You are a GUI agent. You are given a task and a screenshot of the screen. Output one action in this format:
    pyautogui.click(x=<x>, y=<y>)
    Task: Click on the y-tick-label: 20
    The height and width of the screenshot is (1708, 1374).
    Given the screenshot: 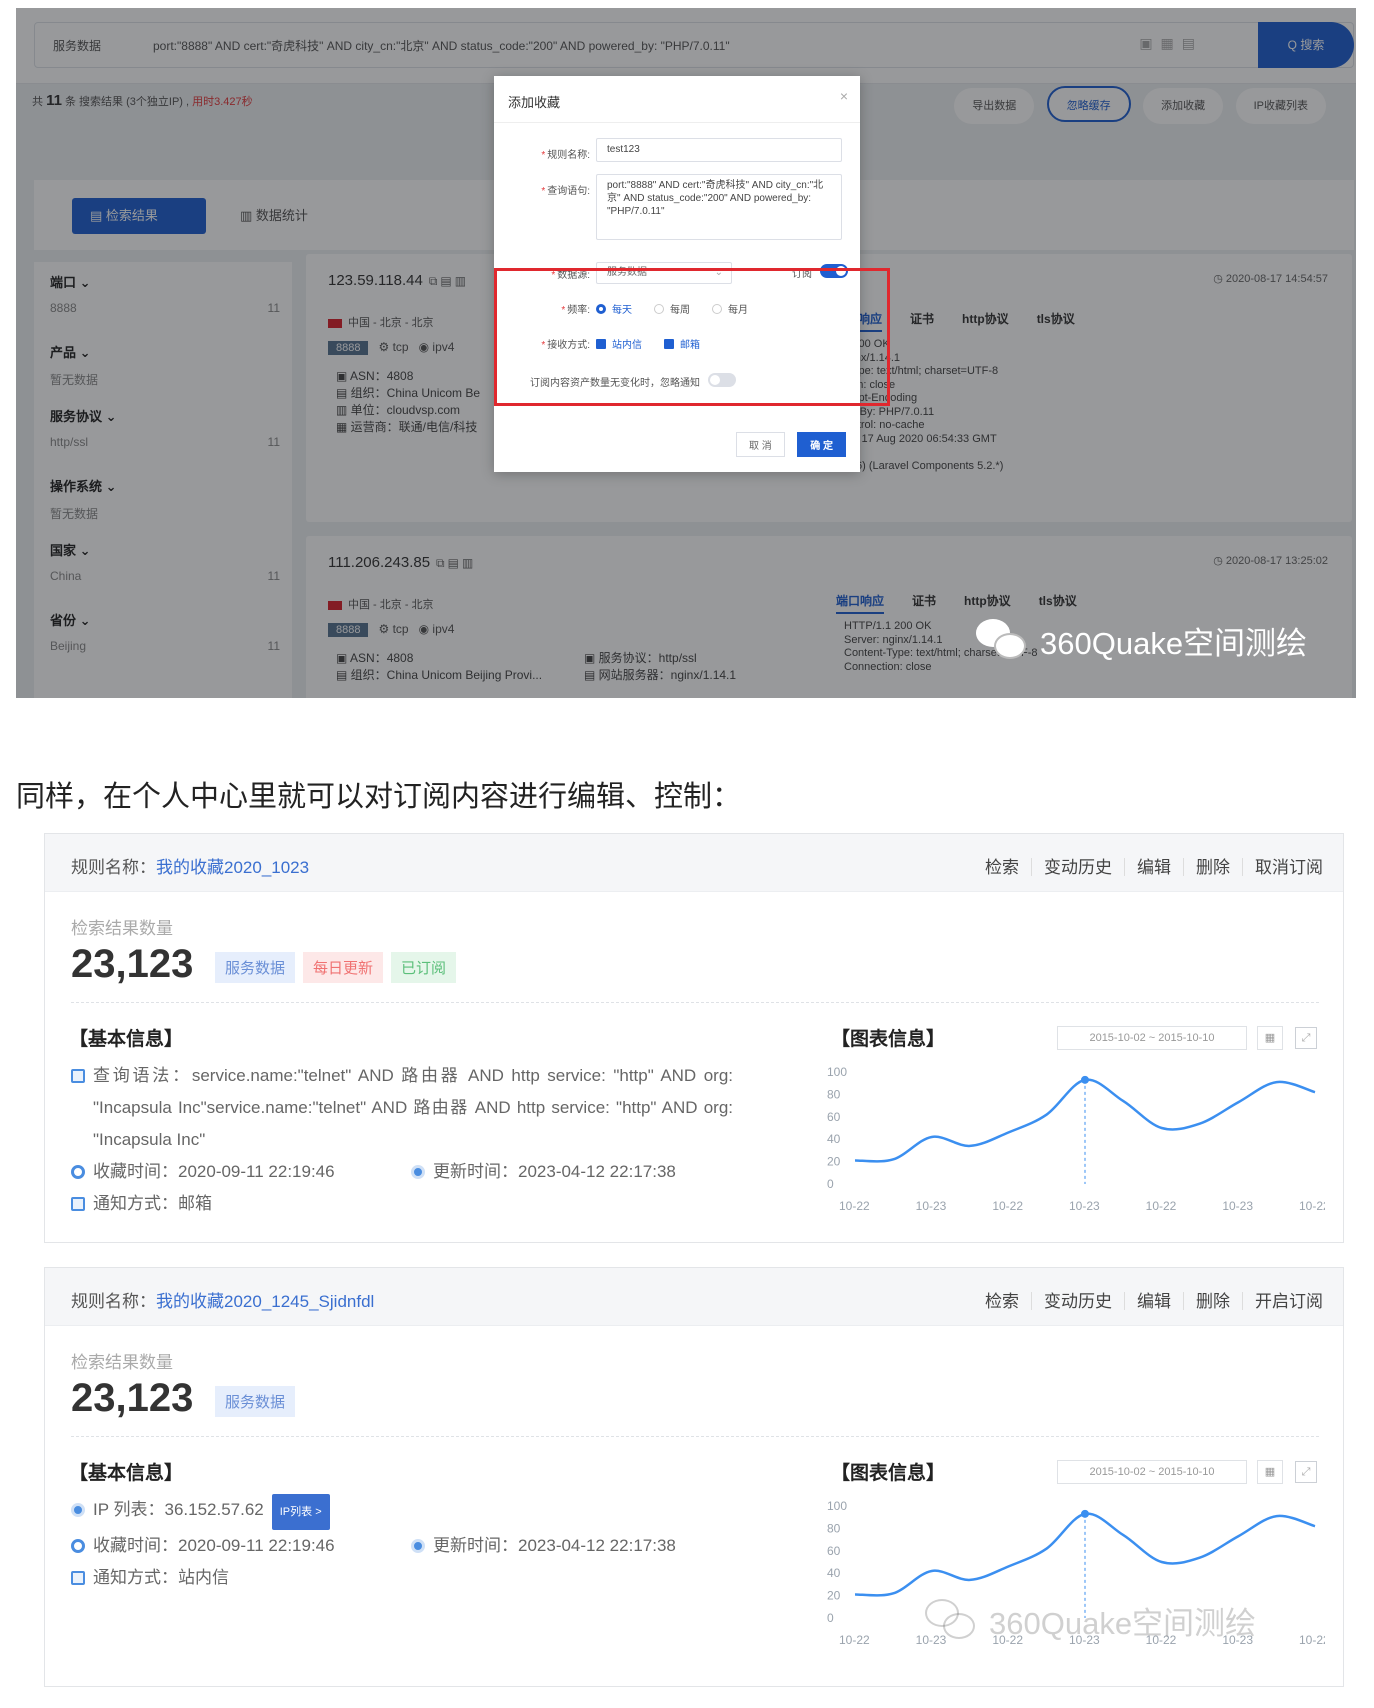 What is the action you would take?
    pyautogui.click(x=834, y=1162)
    